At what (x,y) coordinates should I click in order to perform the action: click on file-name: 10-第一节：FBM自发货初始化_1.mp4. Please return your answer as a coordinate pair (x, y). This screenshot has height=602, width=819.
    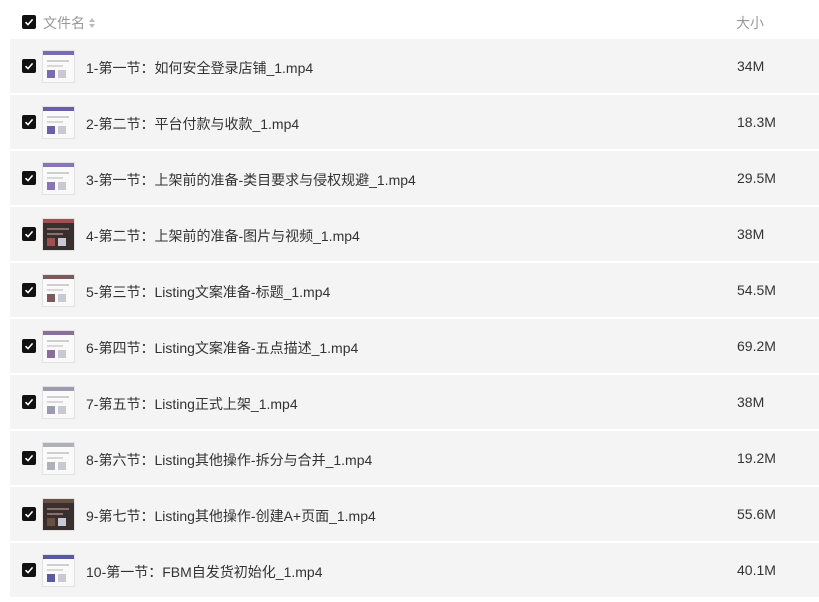
    Looking at the image, I should click on (204, 572).